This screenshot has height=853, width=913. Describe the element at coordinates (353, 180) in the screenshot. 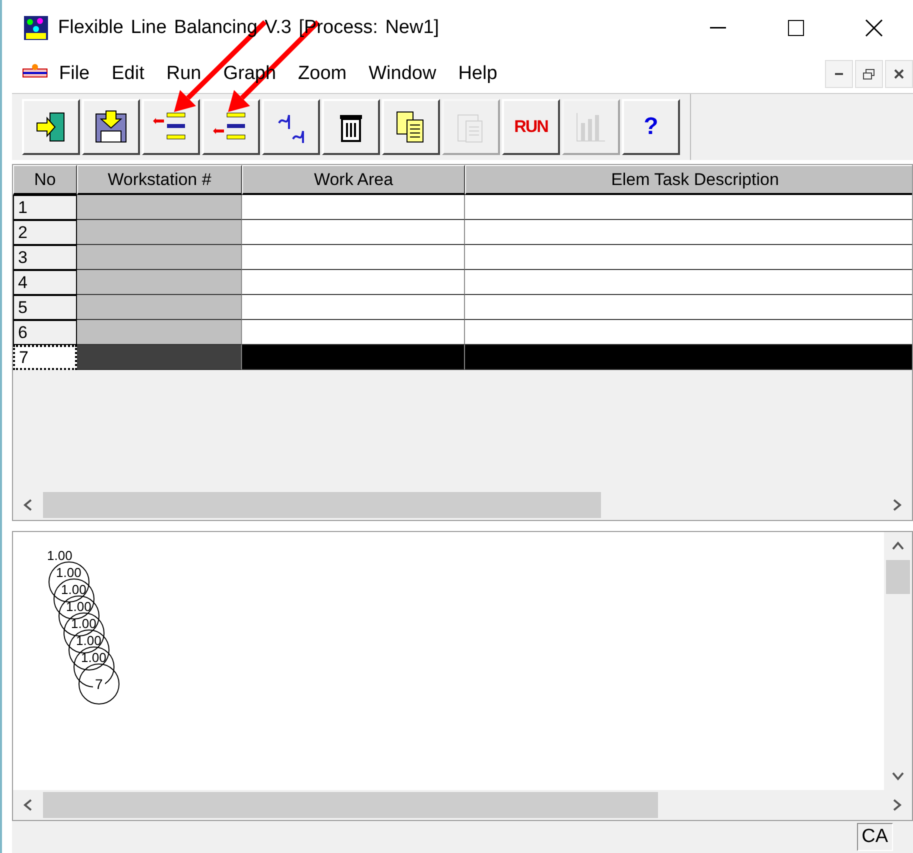

I see `column-header: Work Area` at that location.